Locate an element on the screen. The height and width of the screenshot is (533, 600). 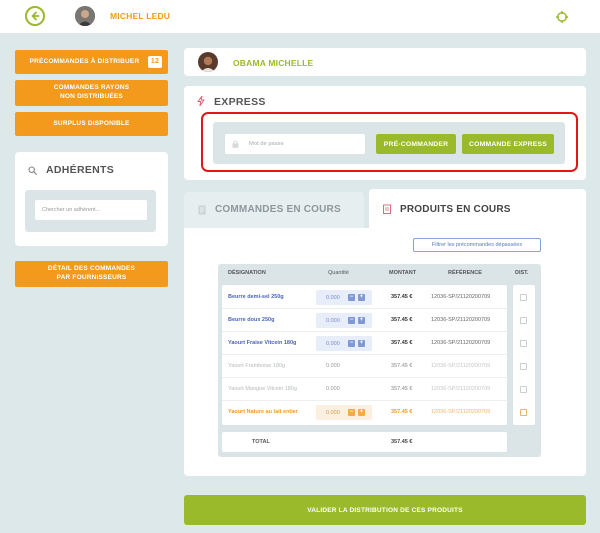
product-name: Yaourt Framboise 180g is located at coordinates (256, 366).